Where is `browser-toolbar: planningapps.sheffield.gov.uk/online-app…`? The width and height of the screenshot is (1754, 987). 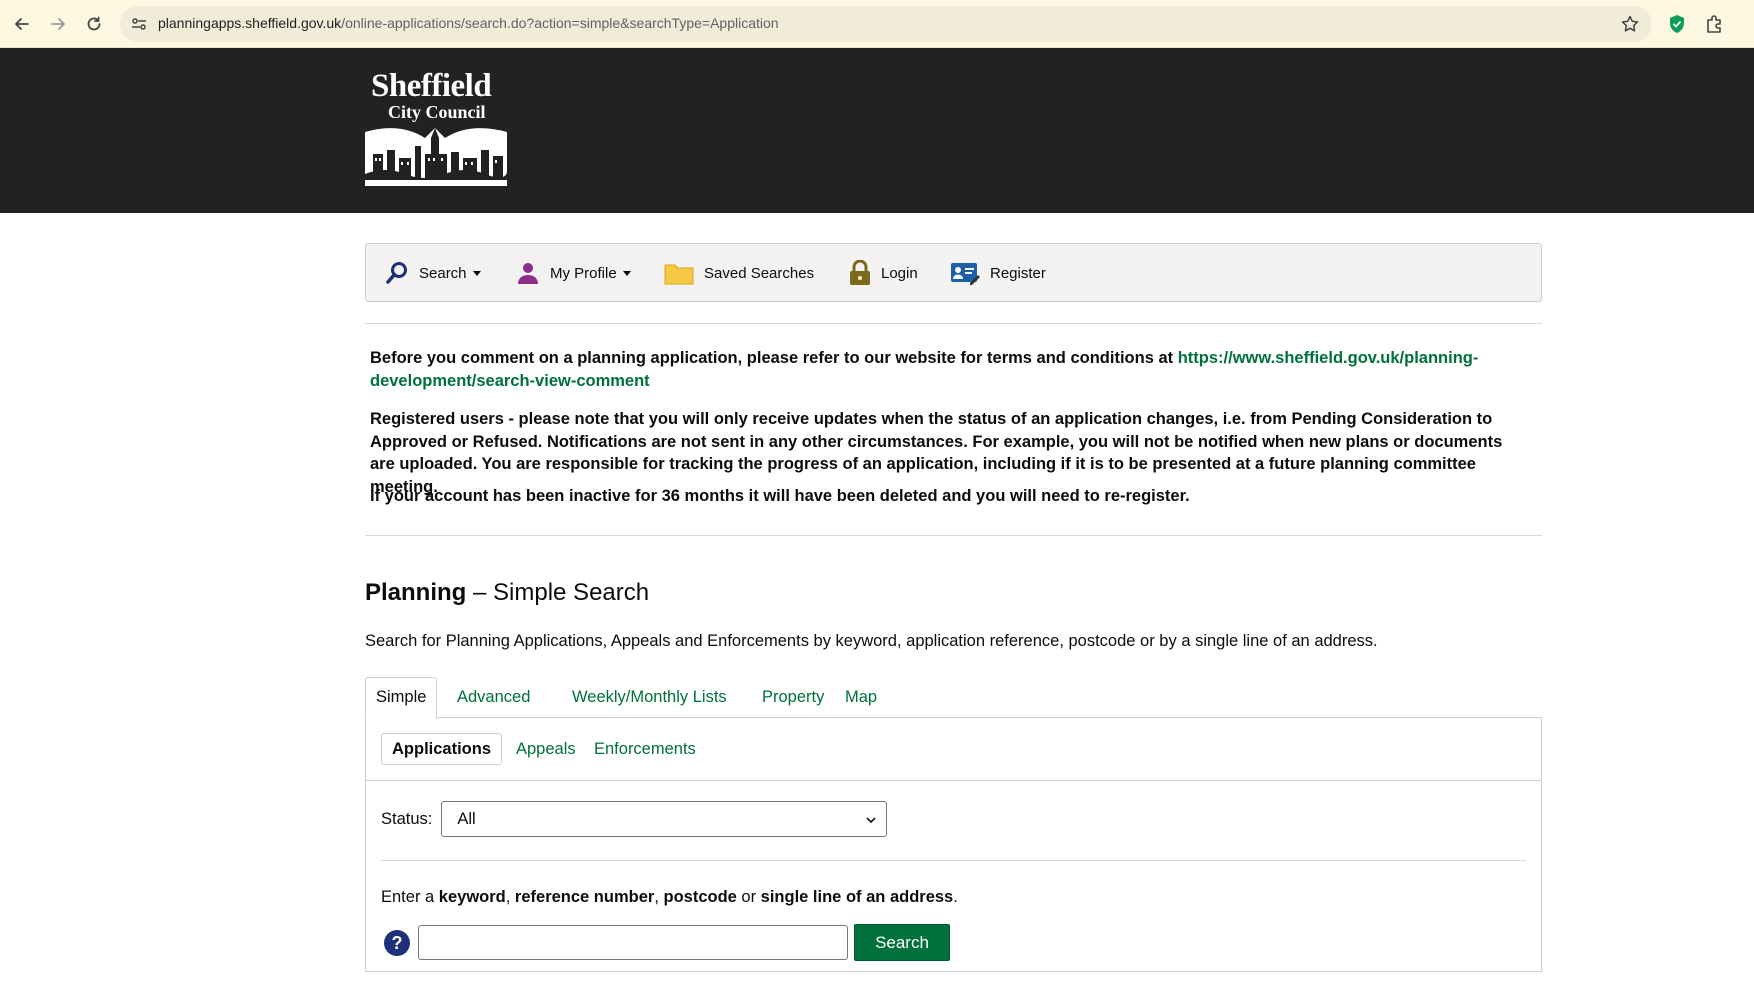 browser-toolbar: planningapps.sheffield.gov.uk/online-app… is located at coordinates (877, 24).